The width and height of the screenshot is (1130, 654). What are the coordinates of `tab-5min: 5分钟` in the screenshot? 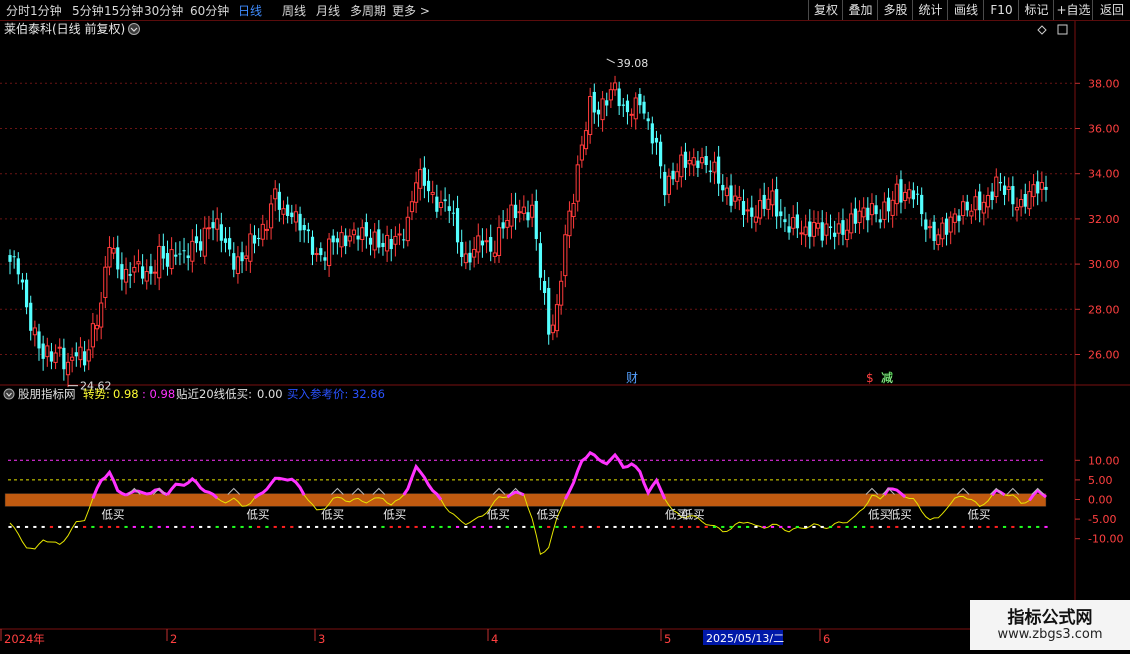 It's located at (88, 10).